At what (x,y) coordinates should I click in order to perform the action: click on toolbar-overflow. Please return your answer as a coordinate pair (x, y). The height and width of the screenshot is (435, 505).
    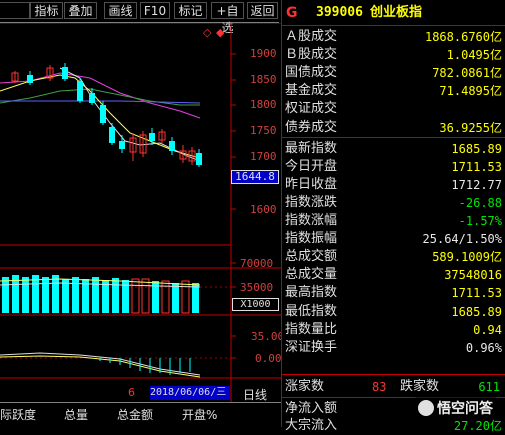
    Looking at the image, I should click on (15, 10).